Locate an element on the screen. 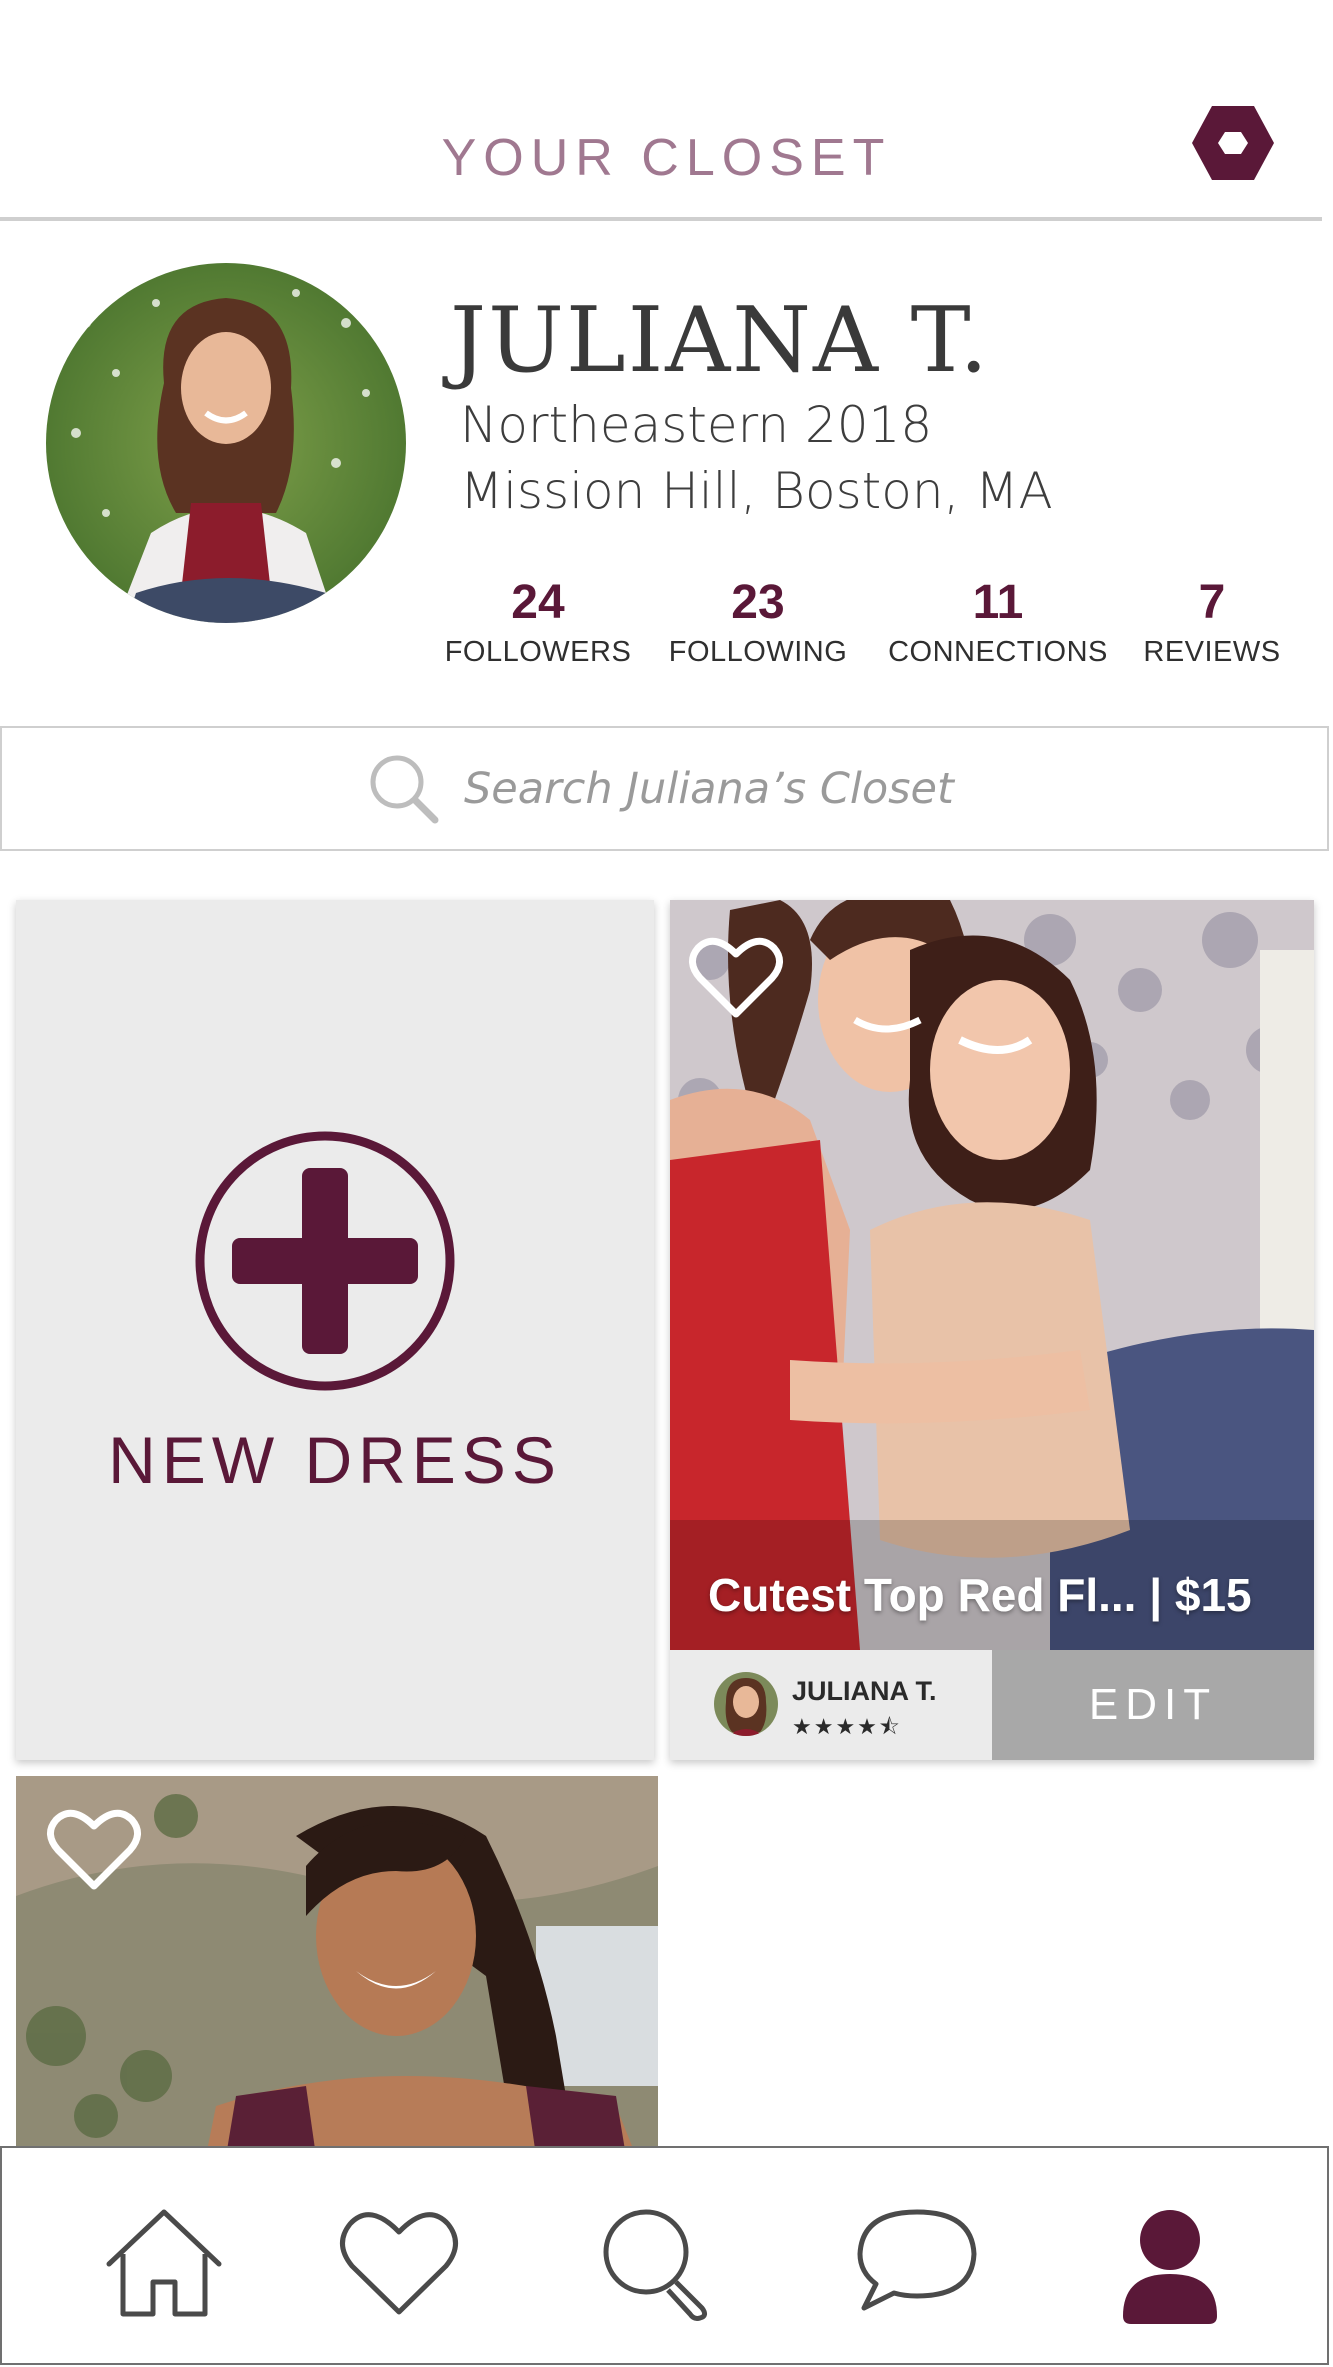 The width and height of the screenshot is (1333, 2367). bottom-nav-bar is located at coordinates (664, 2255).